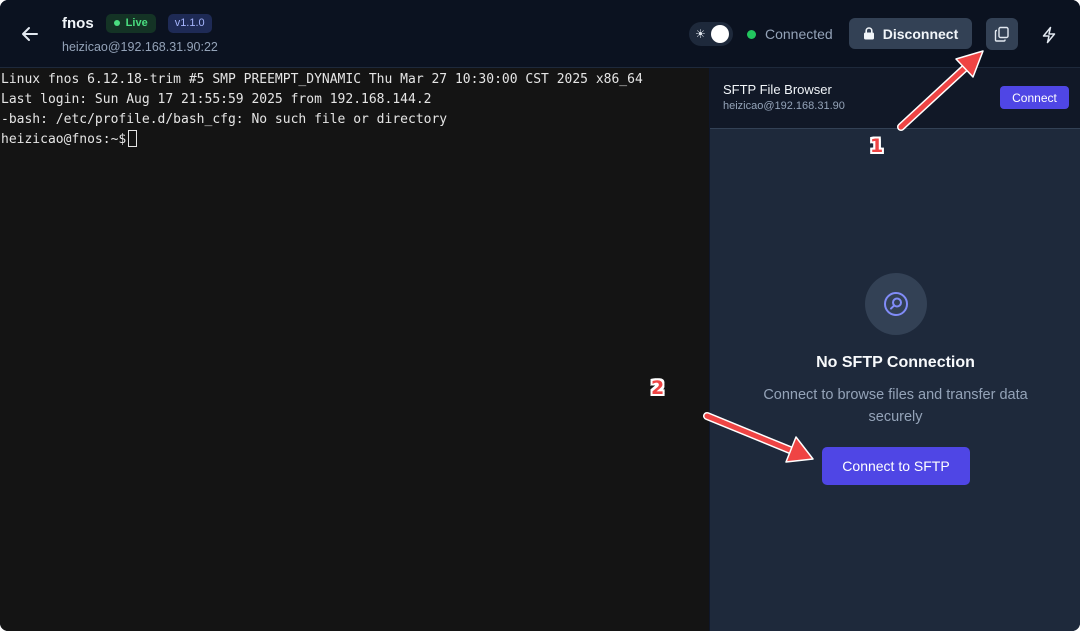  Describe the element at coordinates (784, 106) in the screenshot. I see `sftp-panel-host: heizicao@192.168.31.90` at that location.